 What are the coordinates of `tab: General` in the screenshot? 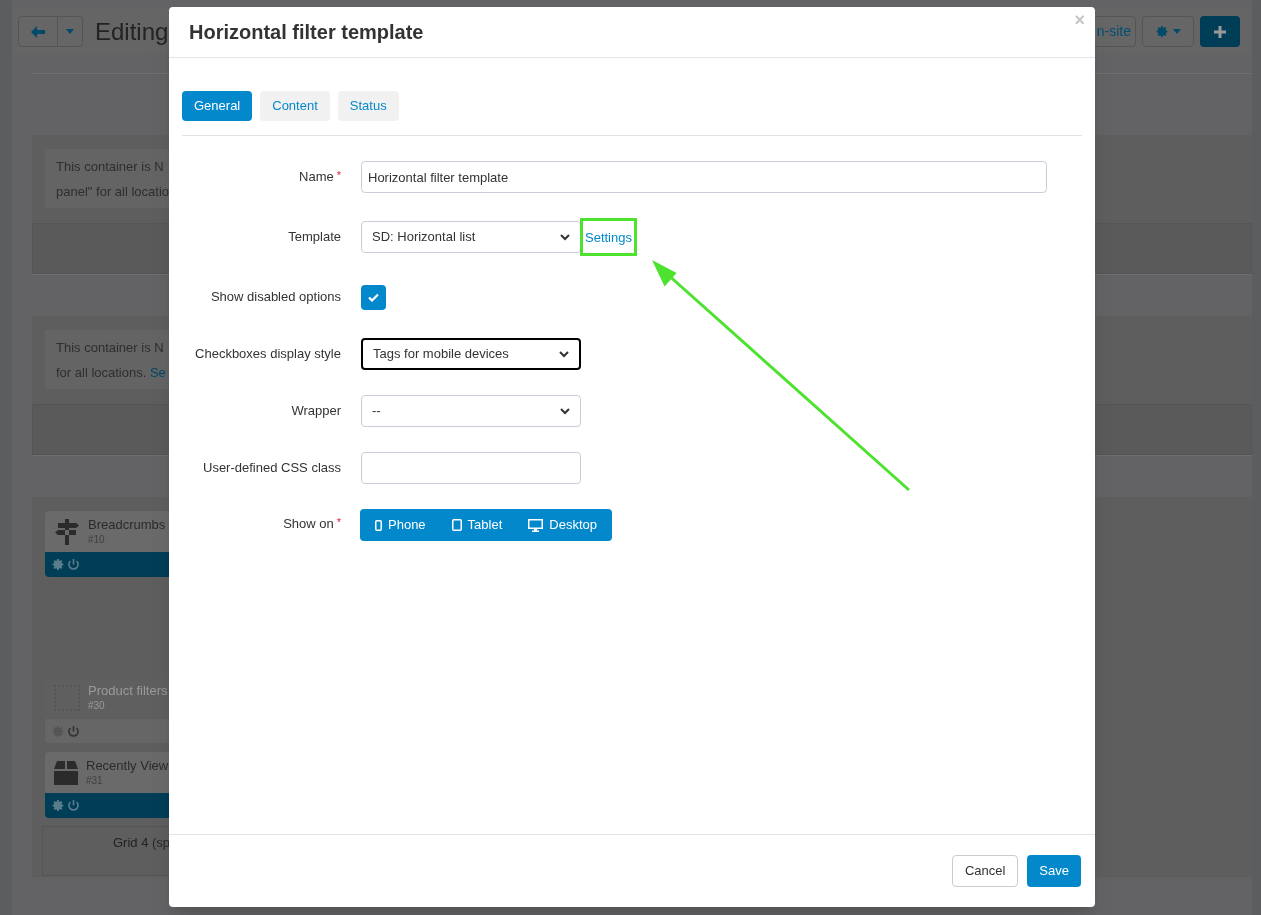 It's located at (217, 106).